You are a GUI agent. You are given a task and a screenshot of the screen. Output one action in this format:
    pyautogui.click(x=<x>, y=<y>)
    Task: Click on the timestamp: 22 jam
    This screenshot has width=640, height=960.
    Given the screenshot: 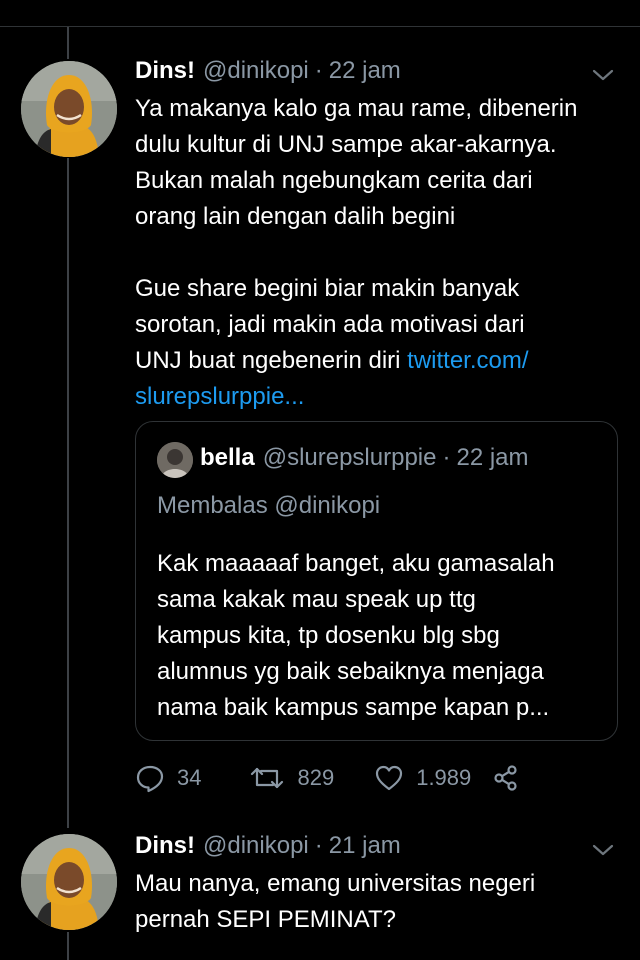 What is the action you would take?
    pyautogui.click(x=365, y=71)
    